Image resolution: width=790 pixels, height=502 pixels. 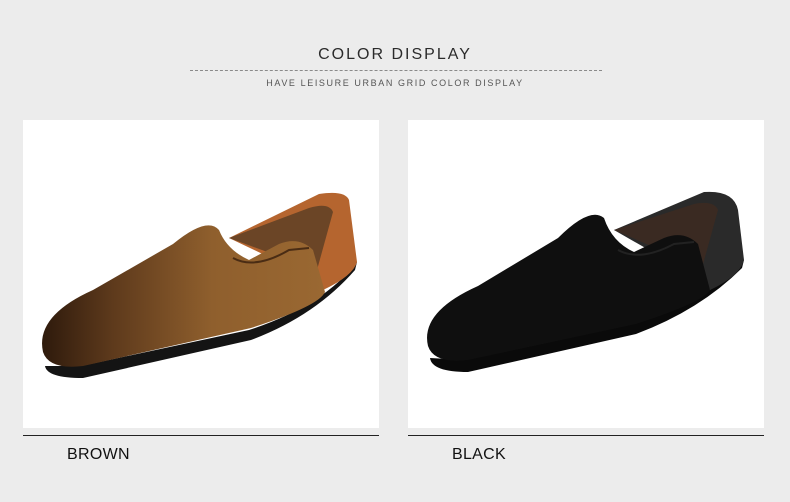 What do you see at coordinates (98, 454) in the screenshot?
I see `color-label-brown: BROWN` at bounding box center [98, 454].